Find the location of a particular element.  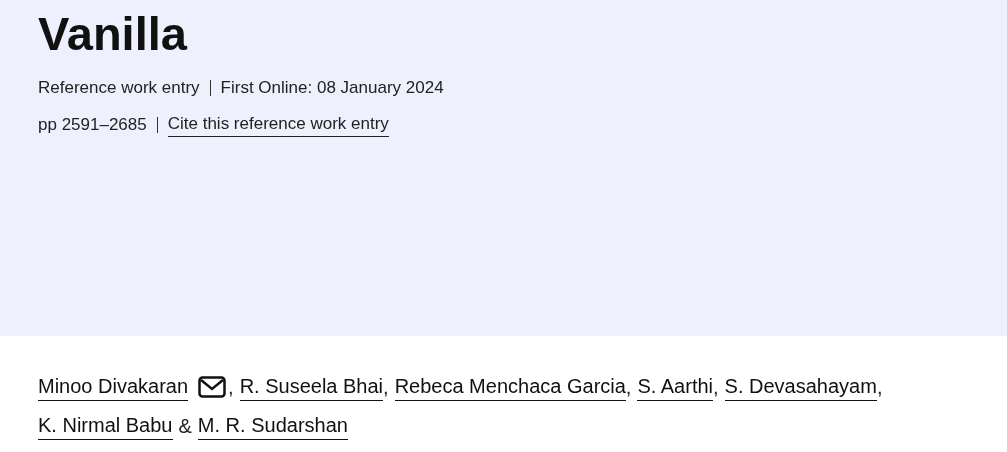

meta-text: pp 2591–2685 is located at coordinates (92, 124).